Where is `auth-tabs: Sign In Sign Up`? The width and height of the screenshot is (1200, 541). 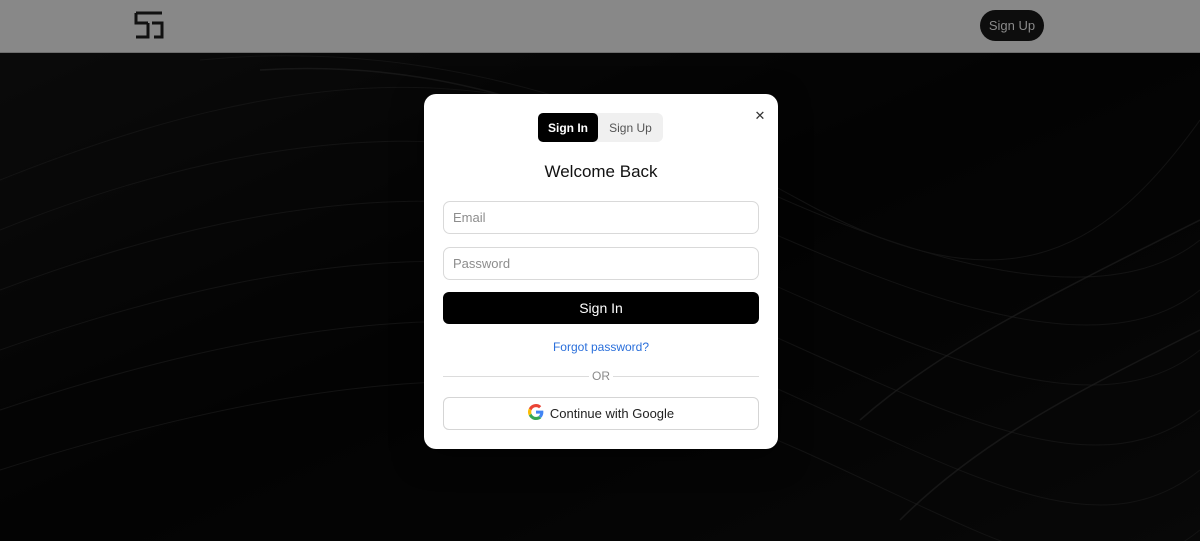
auth-tabs: Sign In Sign Up is located at coordinates (600, 127).